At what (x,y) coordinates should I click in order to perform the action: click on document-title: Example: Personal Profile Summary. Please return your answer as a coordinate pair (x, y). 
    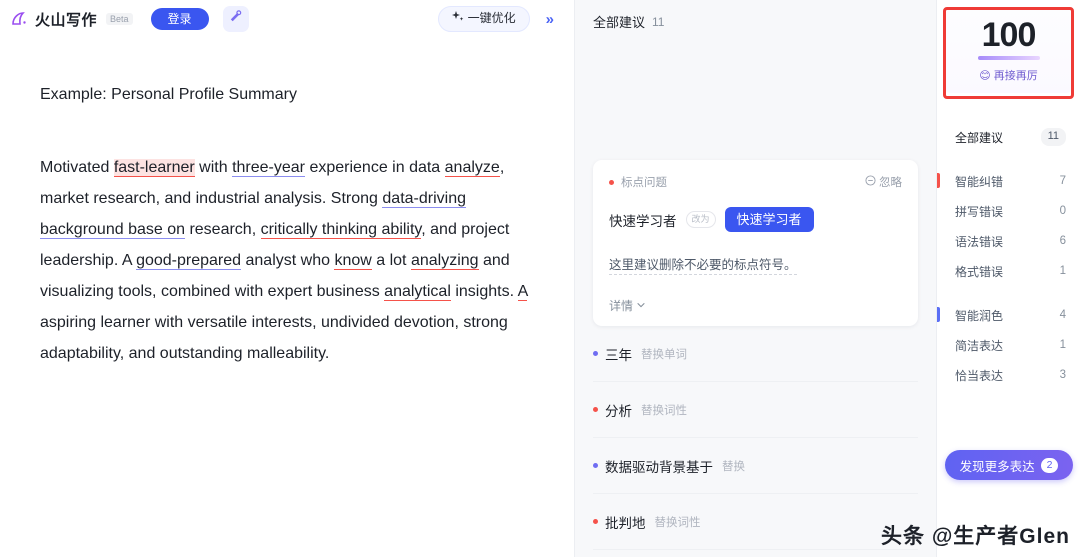
    Looking at the image, I should click on (168, 94).